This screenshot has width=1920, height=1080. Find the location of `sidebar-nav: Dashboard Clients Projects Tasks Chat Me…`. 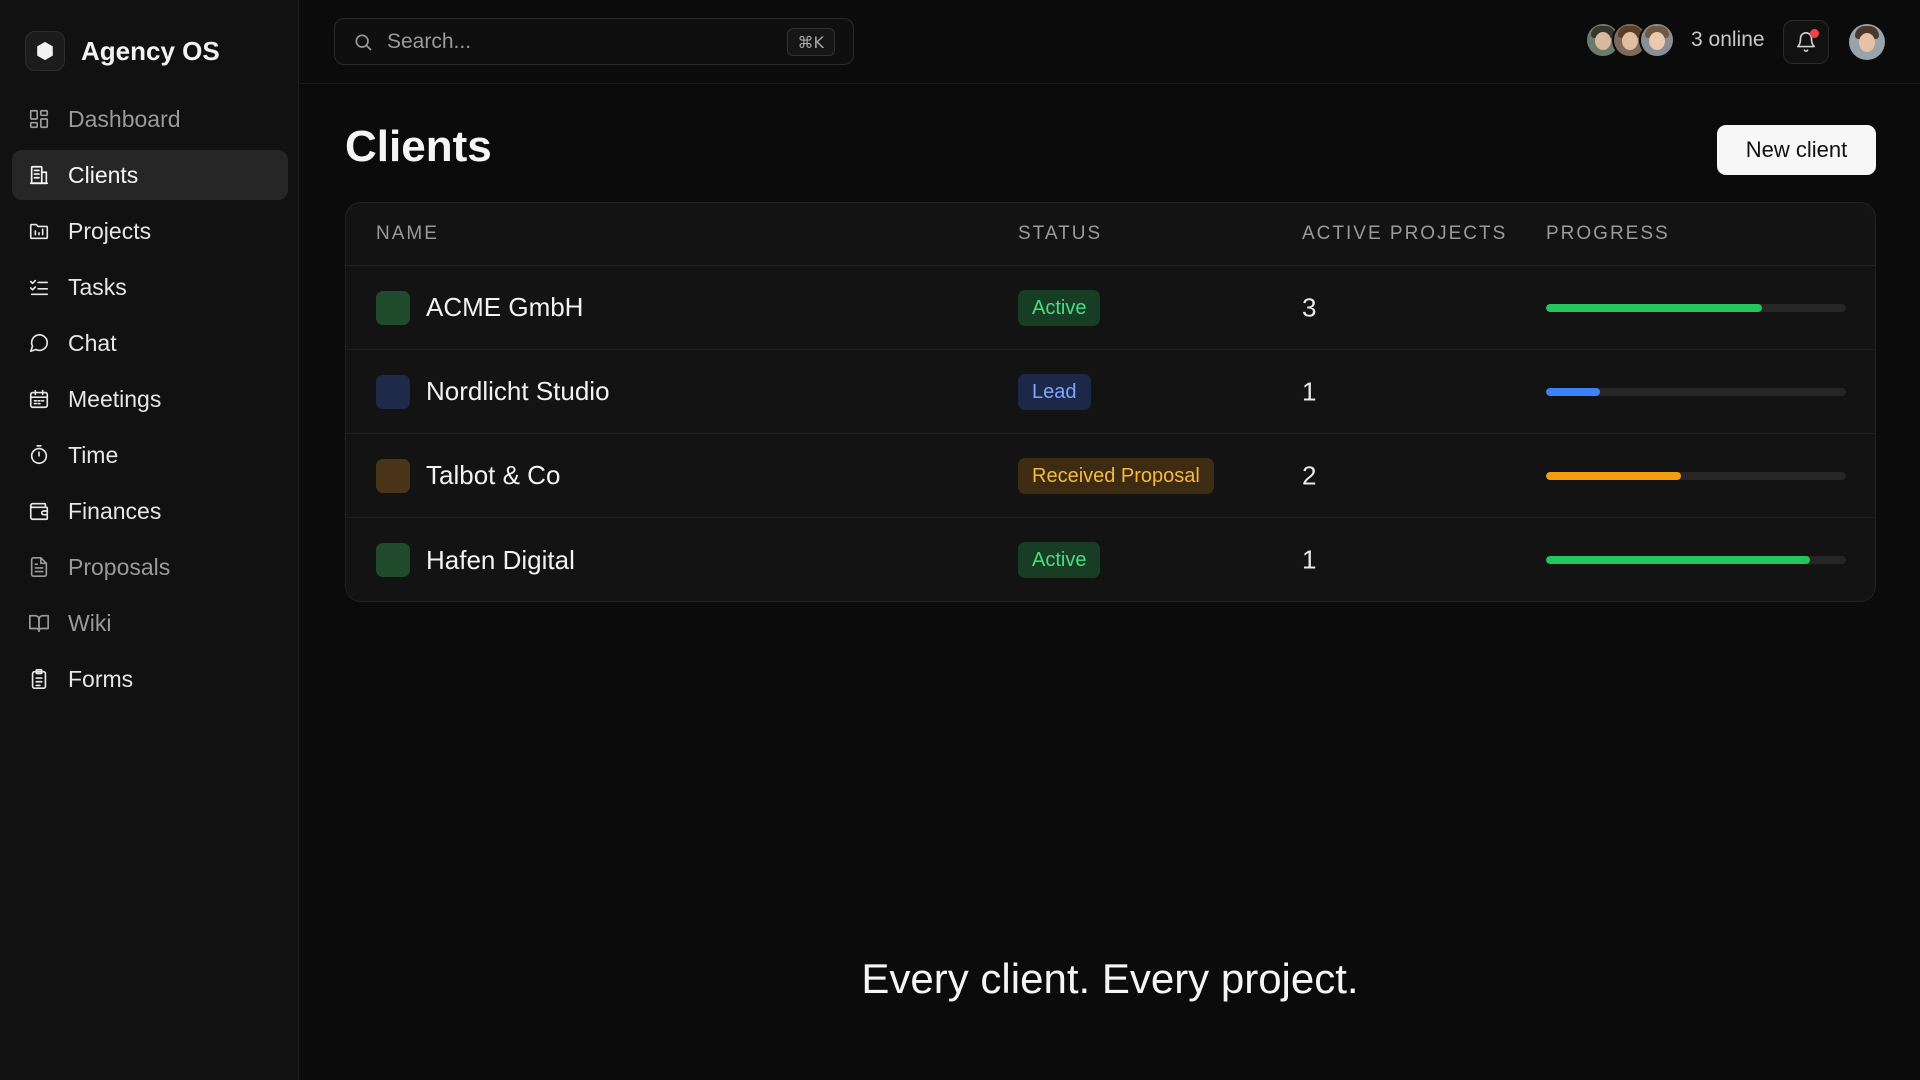

sidebar-nav: Dashboard Clients Projects Tasks Chat Me… is located at coordinates (150, 402).